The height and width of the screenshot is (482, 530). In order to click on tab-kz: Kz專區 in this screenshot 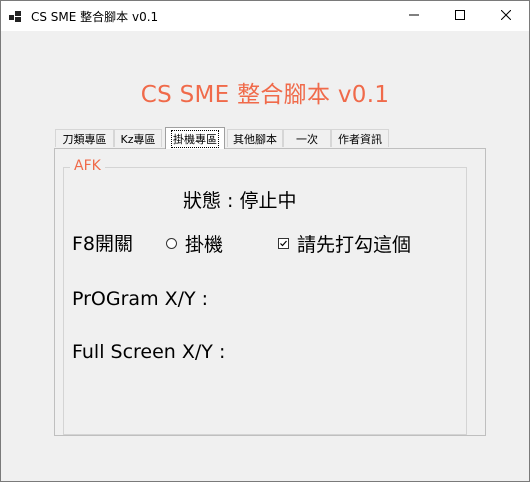, I will do `click(138, 138)`.